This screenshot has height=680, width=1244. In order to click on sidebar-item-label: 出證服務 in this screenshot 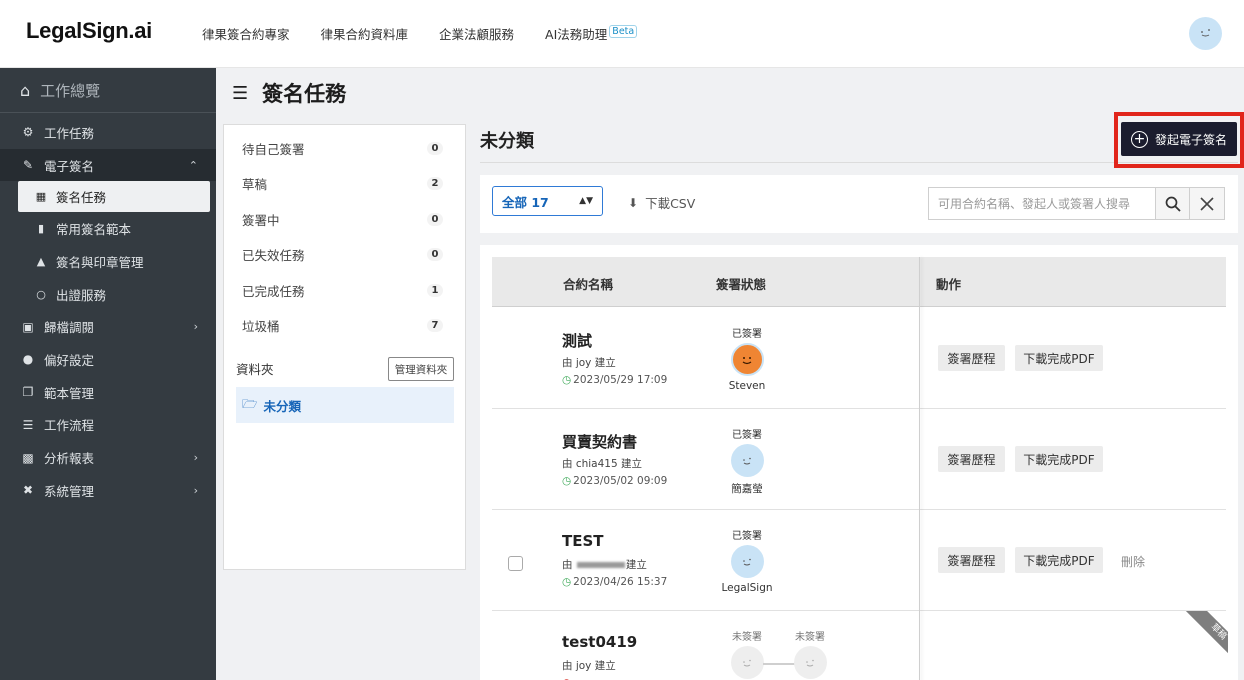, I will do `click(81, 295)`.